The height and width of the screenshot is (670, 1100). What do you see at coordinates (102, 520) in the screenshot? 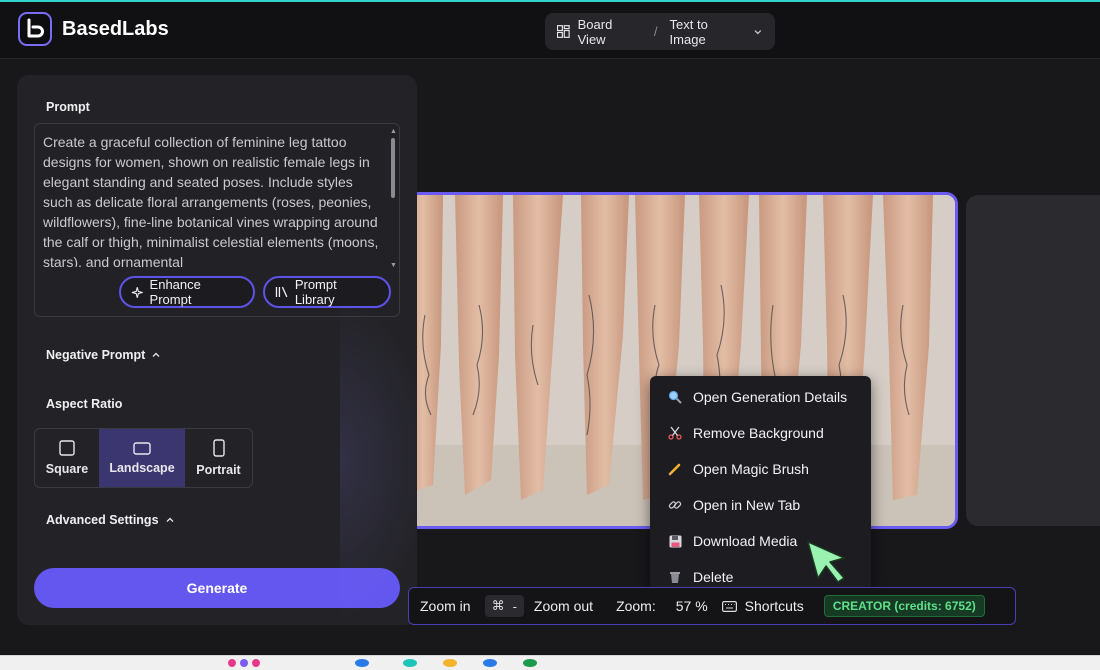
I see `advanced-settings-label: Advanced Settings` at bounding box center [102, 520].